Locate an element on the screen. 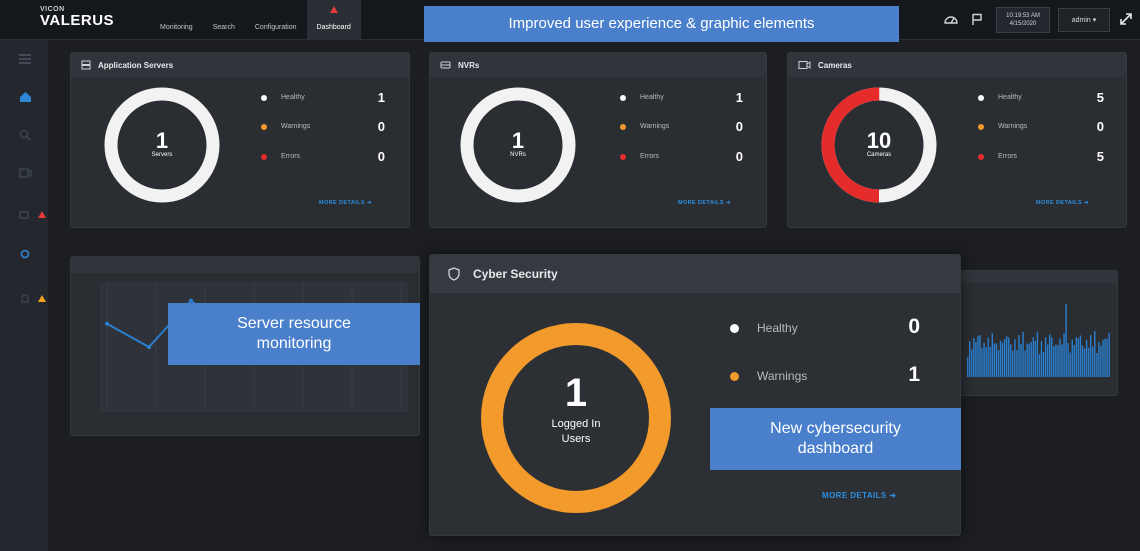 This screenshot has width=1140, height=551. servers-caption: Servers is located at coordinates (162, 155).